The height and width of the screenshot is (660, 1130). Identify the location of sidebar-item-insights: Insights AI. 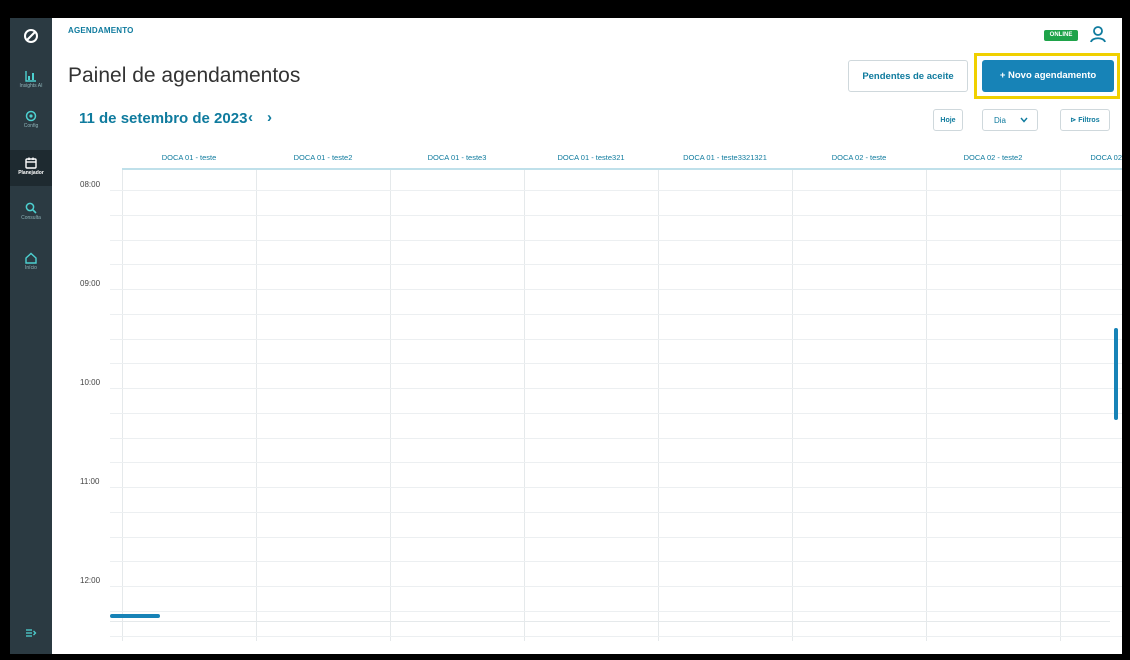
(31, 79).